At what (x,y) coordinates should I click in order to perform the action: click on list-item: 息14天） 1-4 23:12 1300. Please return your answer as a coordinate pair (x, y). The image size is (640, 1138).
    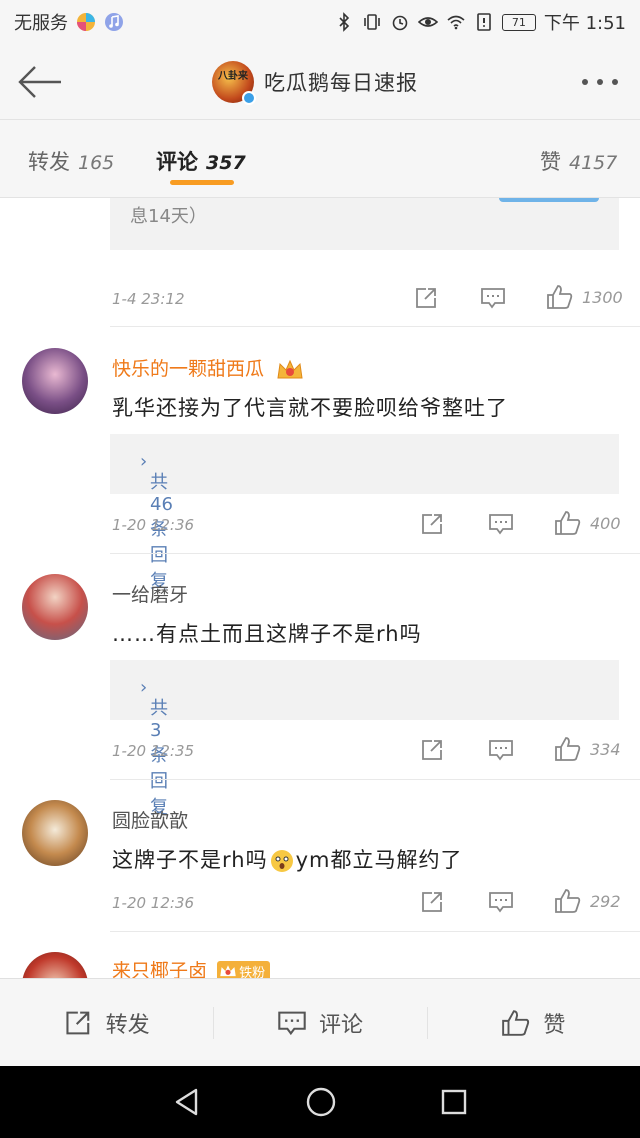
    Looking at the image, I should click on (320, 263).